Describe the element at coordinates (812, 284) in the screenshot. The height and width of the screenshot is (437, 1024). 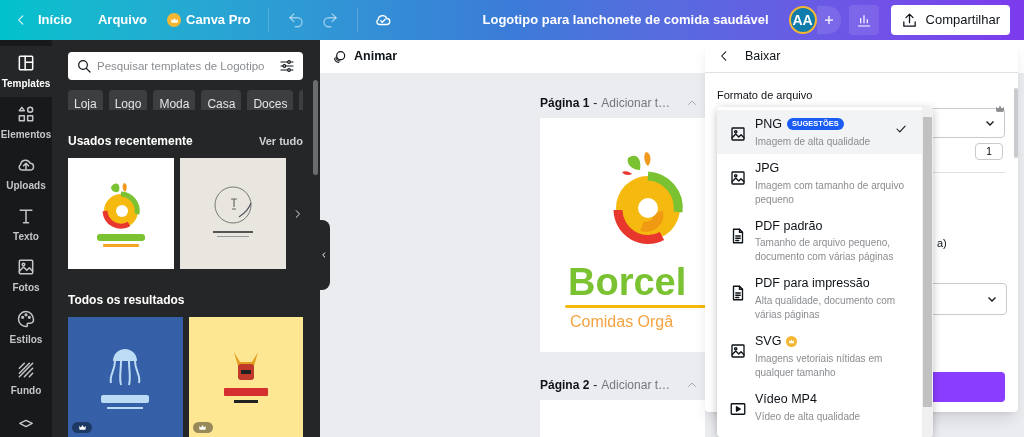
I see `format-name: PDF para impressão` at that location.